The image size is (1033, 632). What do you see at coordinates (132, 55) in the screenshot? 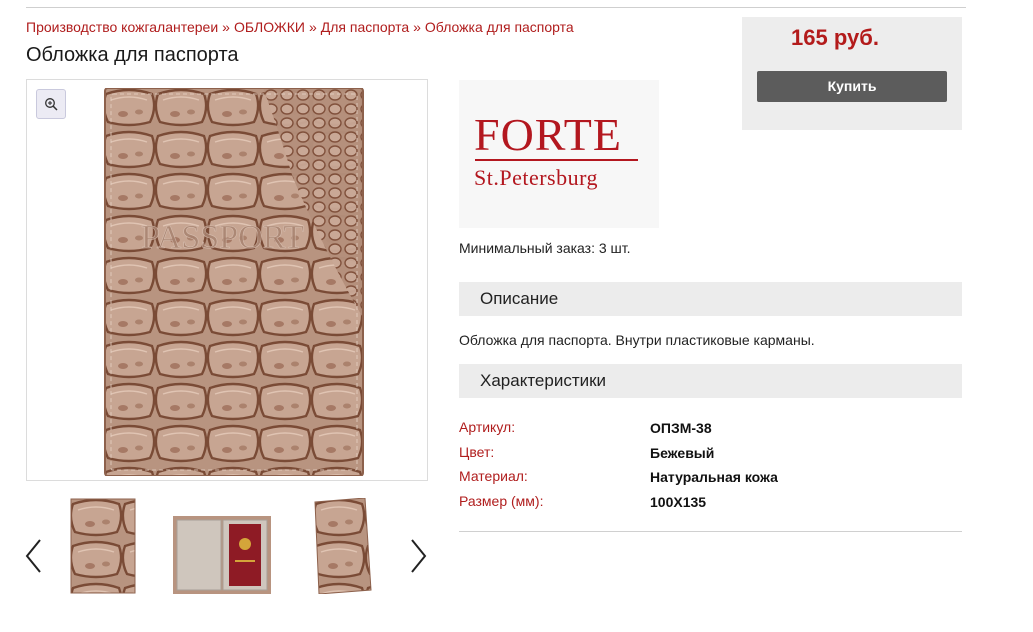
I see `page-title: Обложка для паспорта` at bounding box center [132, 55].